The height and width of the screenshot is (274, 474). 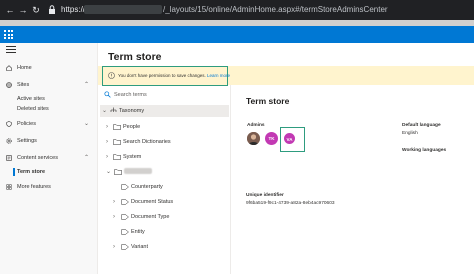 I want to click on highlight-box, so click(x=292, y=139).